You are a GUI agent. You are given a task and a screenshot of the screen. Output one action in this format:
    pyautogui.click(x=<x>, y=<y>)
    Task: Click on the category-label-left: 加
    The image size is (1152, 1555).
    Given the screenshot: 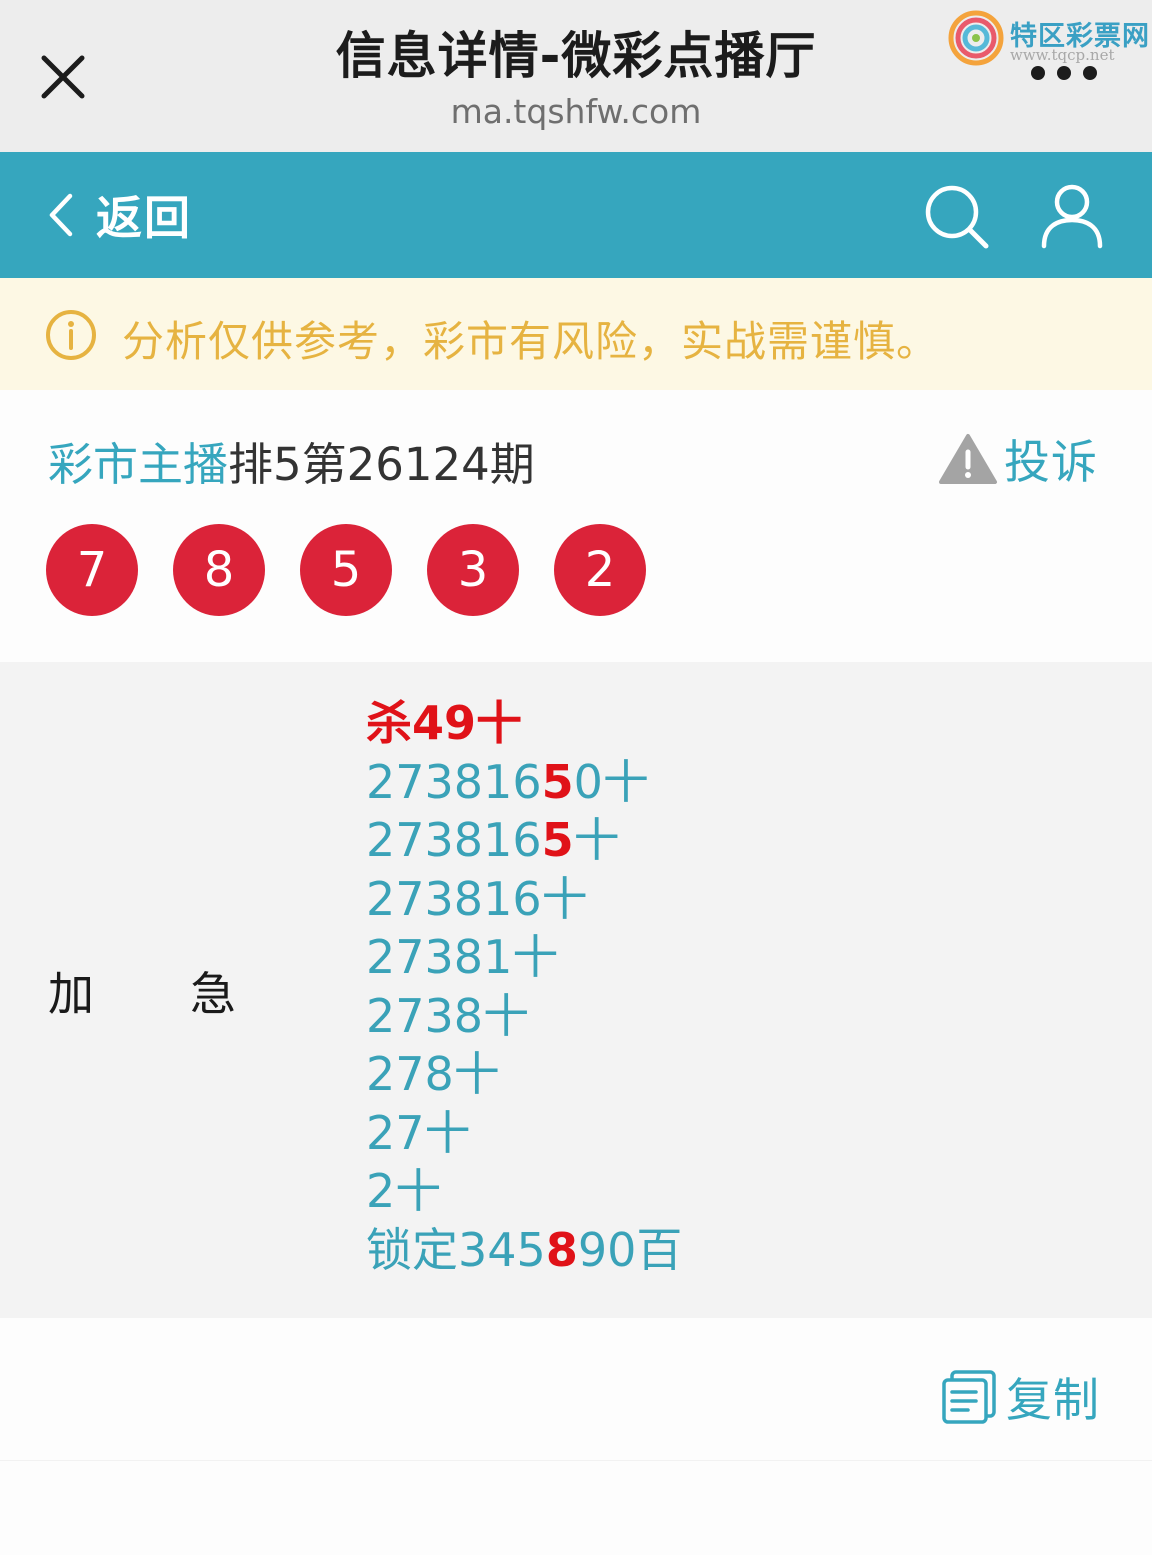 What is the action you would take?
    pyautogui.click(x=71, y=994)
    